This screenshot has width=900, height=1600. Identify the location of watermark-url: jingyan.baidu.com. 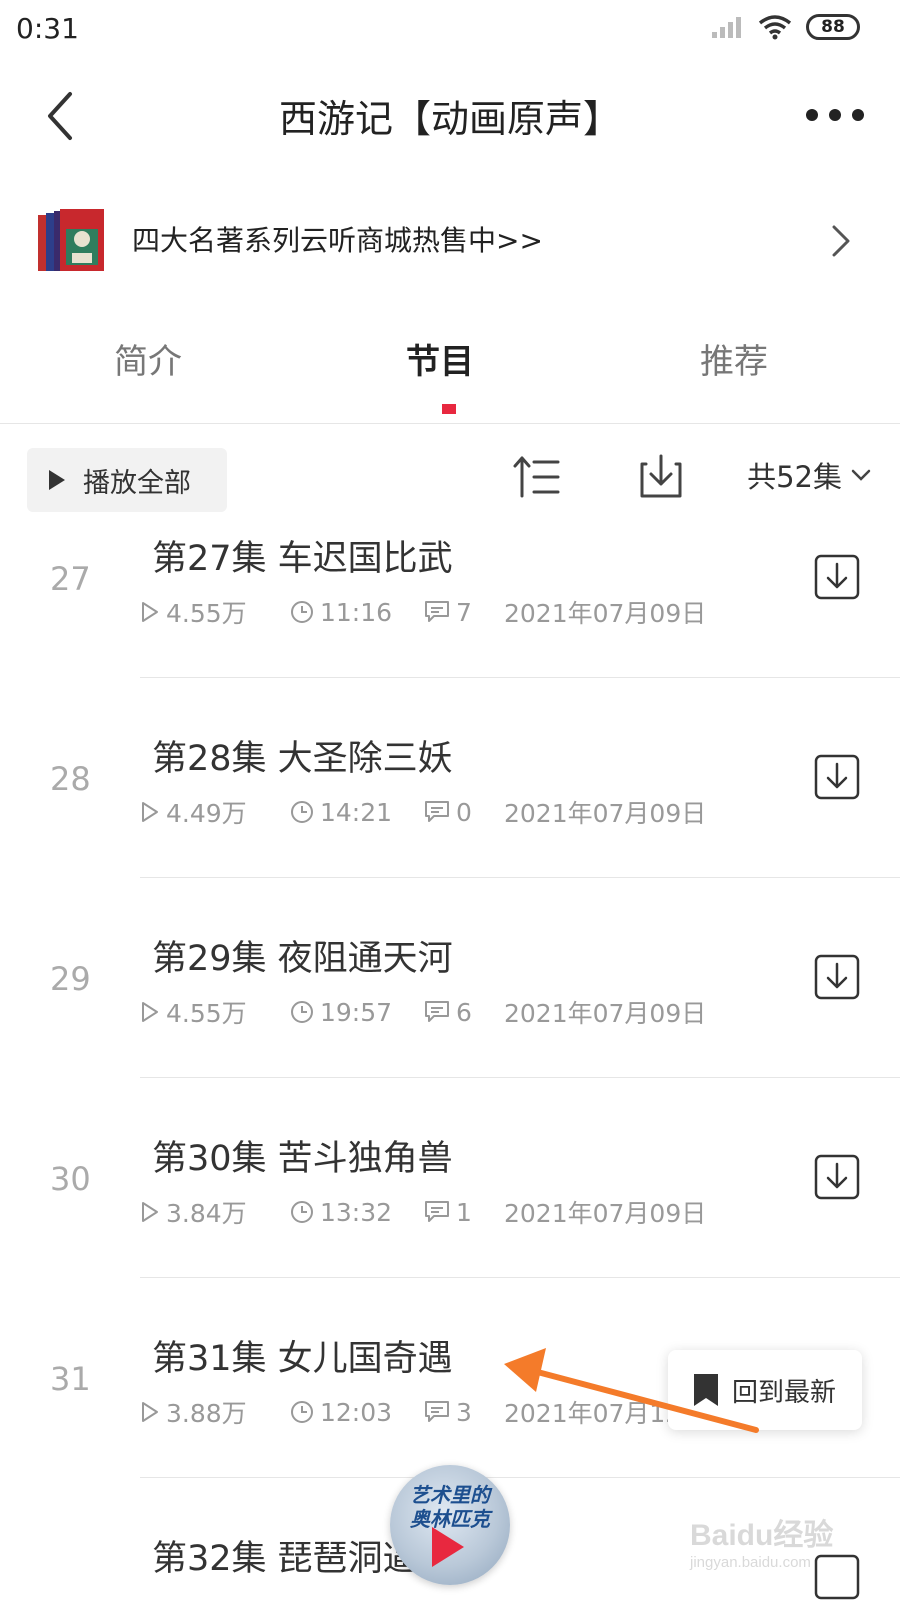
(750, 1562).